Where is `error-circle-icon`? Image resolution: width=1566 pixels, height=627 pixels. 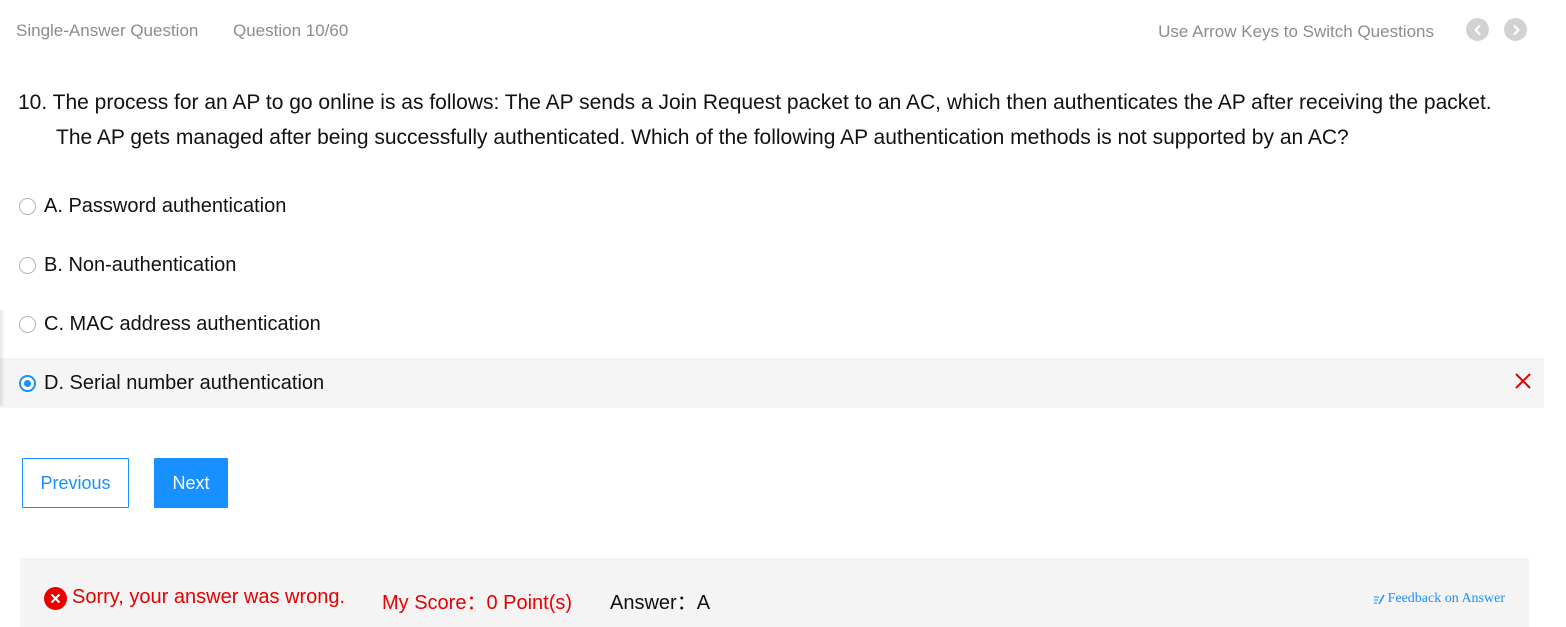
error-circle-icon is located at coordinates (55, 598).